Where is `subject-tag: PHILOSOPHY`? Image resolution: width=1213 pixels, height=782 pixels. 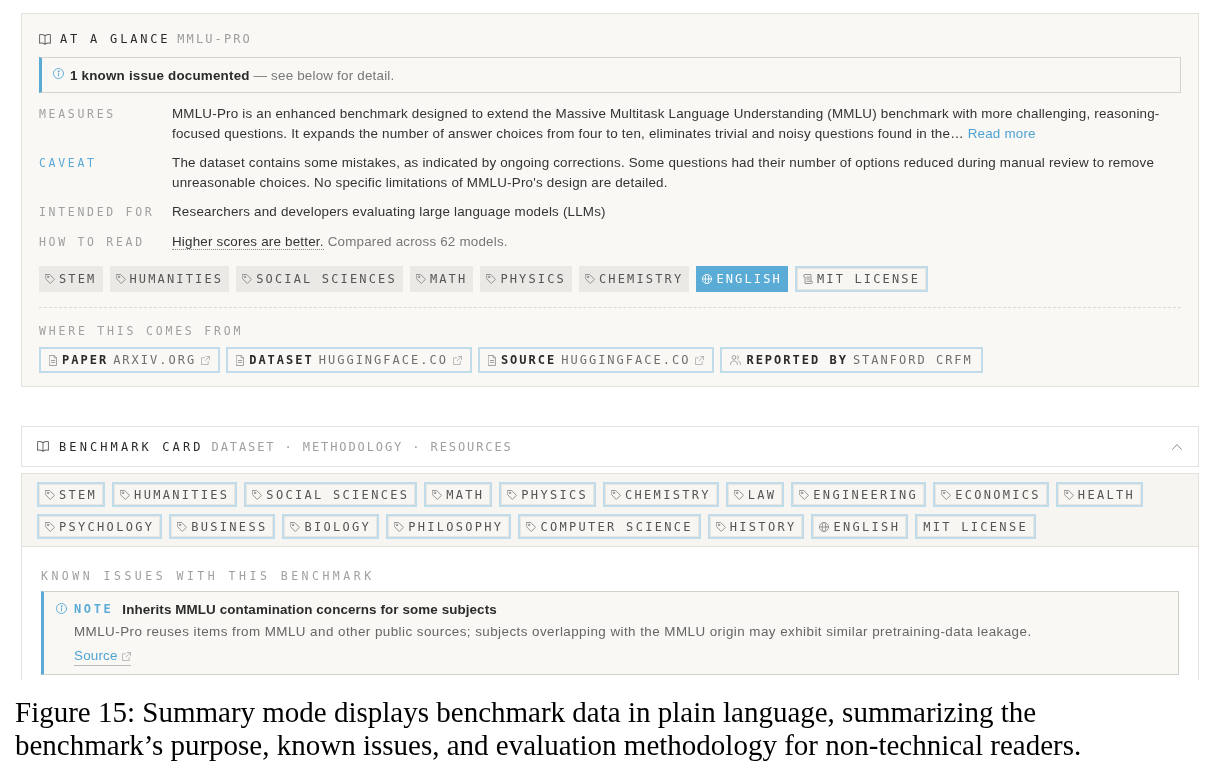
subject-tag: PHILOSOPHY is located at coordinates (449, 526).